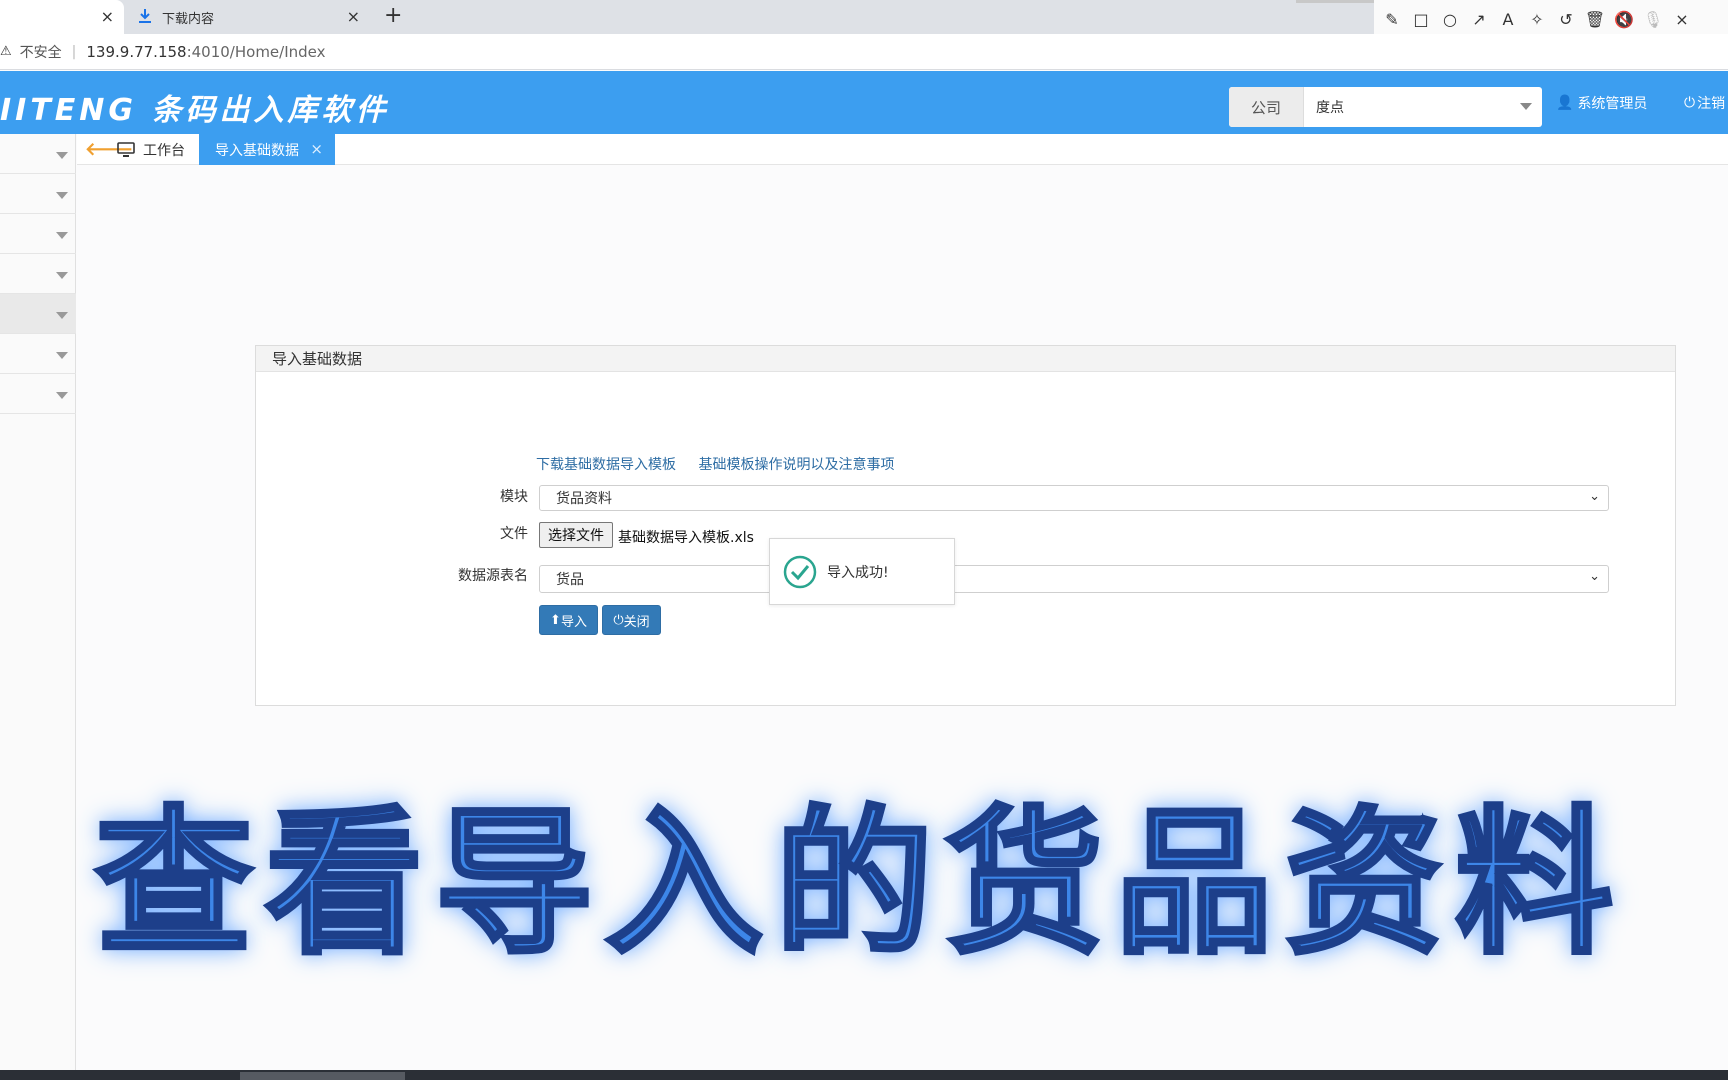 Image resolution: width=1728 pixels, height=1080 pixels. What do you see at coordinates (636, 622) in the screenshot?
I see `close-button-label: 关闭` at bounding box center [636, 622].